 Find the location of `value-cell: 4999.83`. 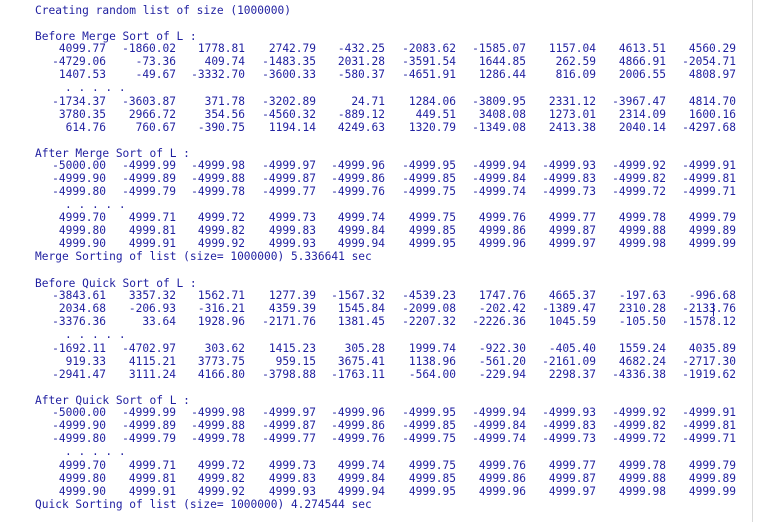

value-cell: 4999.83 is located at coordinates (292, 230).